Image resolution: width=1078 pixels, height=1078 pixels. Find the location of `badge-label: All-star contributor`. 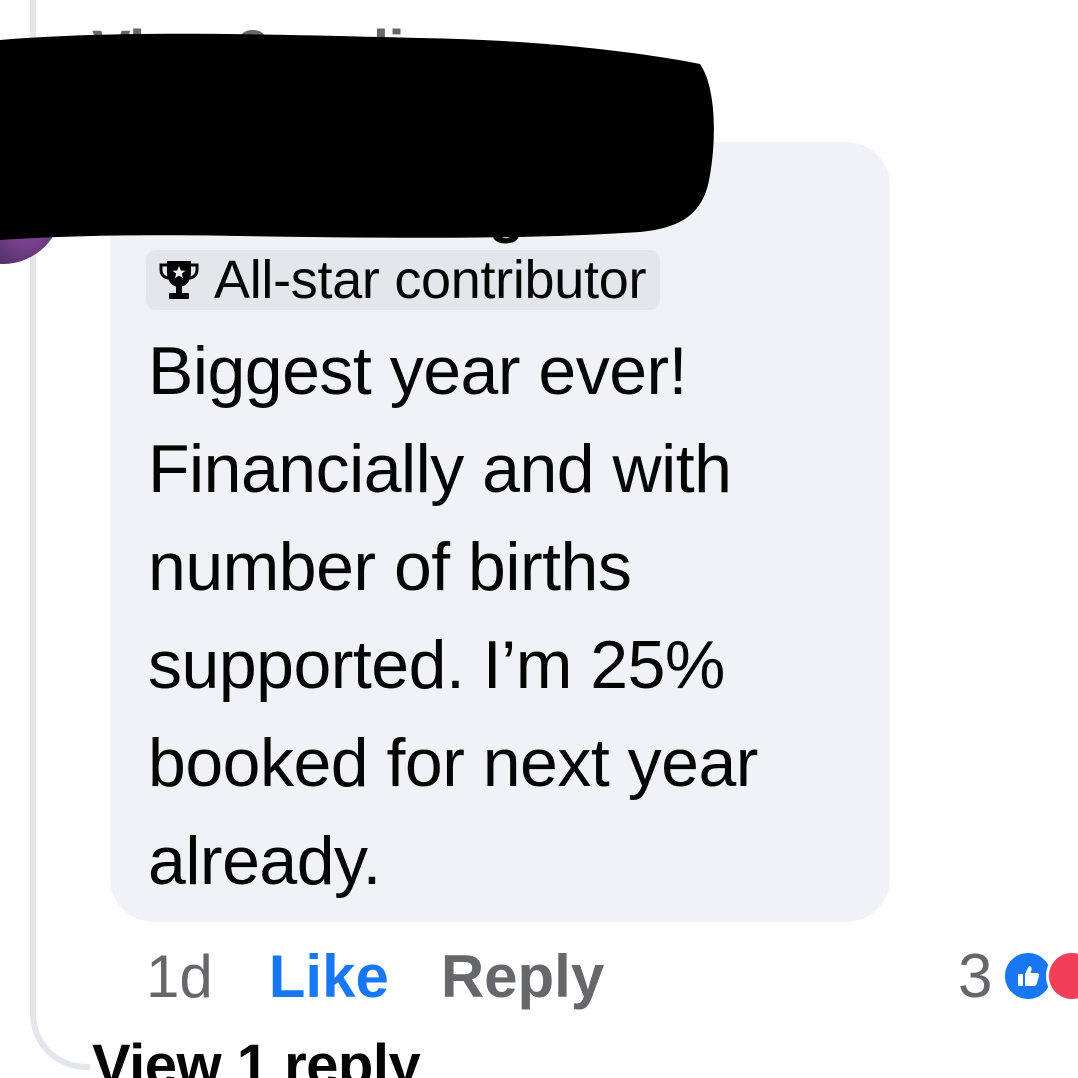

badge-label: All-star contributor is located at coordinates (430, 280).